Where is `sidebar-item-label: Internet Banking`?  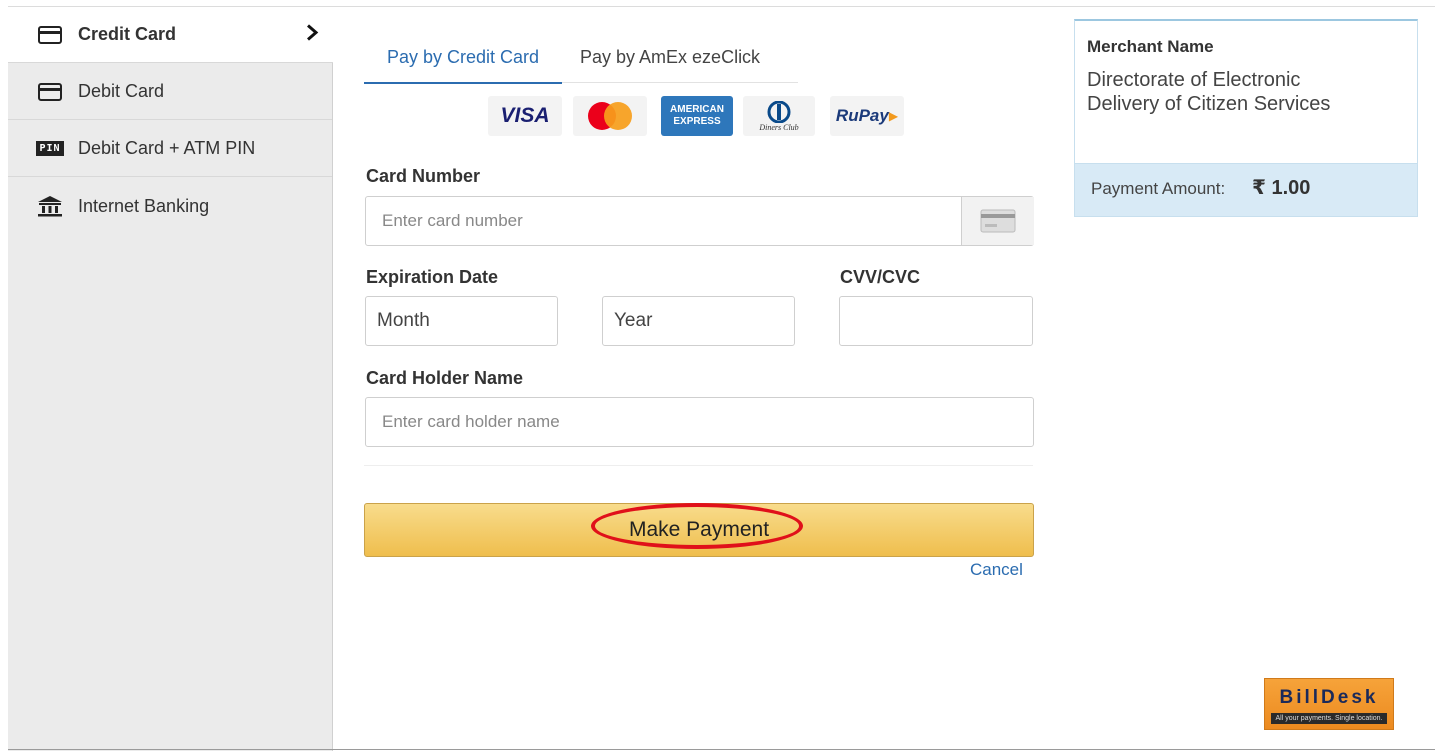
sidebar-item-label: Internet Banking is located at coordinates (144, 205).